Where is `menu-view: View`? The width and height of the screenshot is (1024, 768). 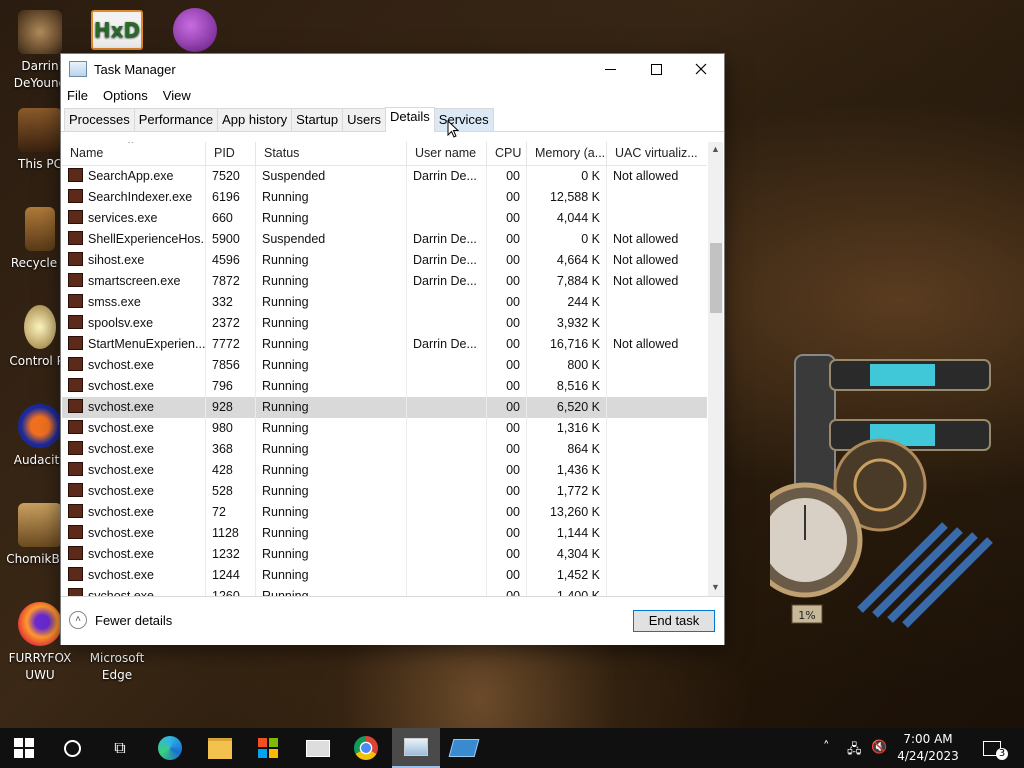 menu-view: View is located at coordinates (177, 95).